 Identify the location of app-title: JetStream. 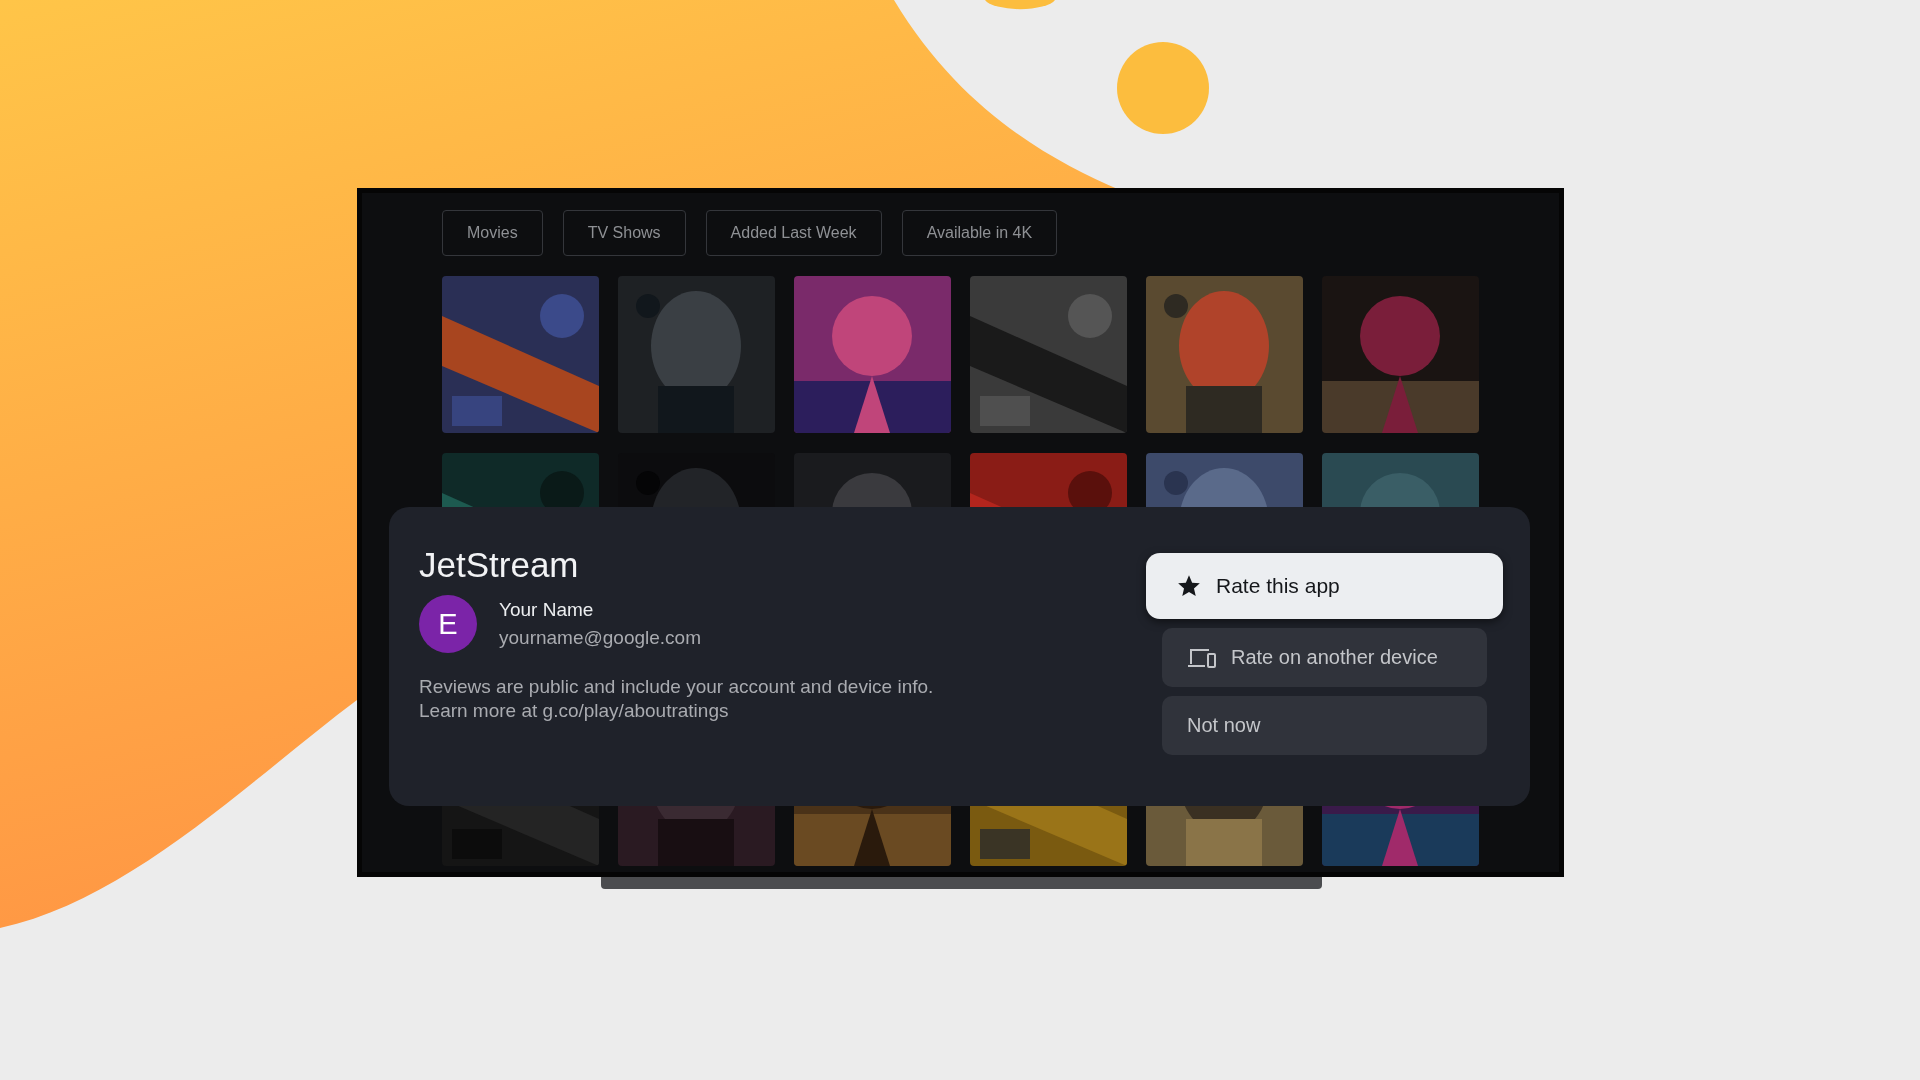
(499, 565).